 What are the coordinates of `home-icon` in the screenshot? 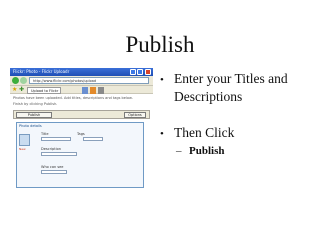 It's located at (85, 90).